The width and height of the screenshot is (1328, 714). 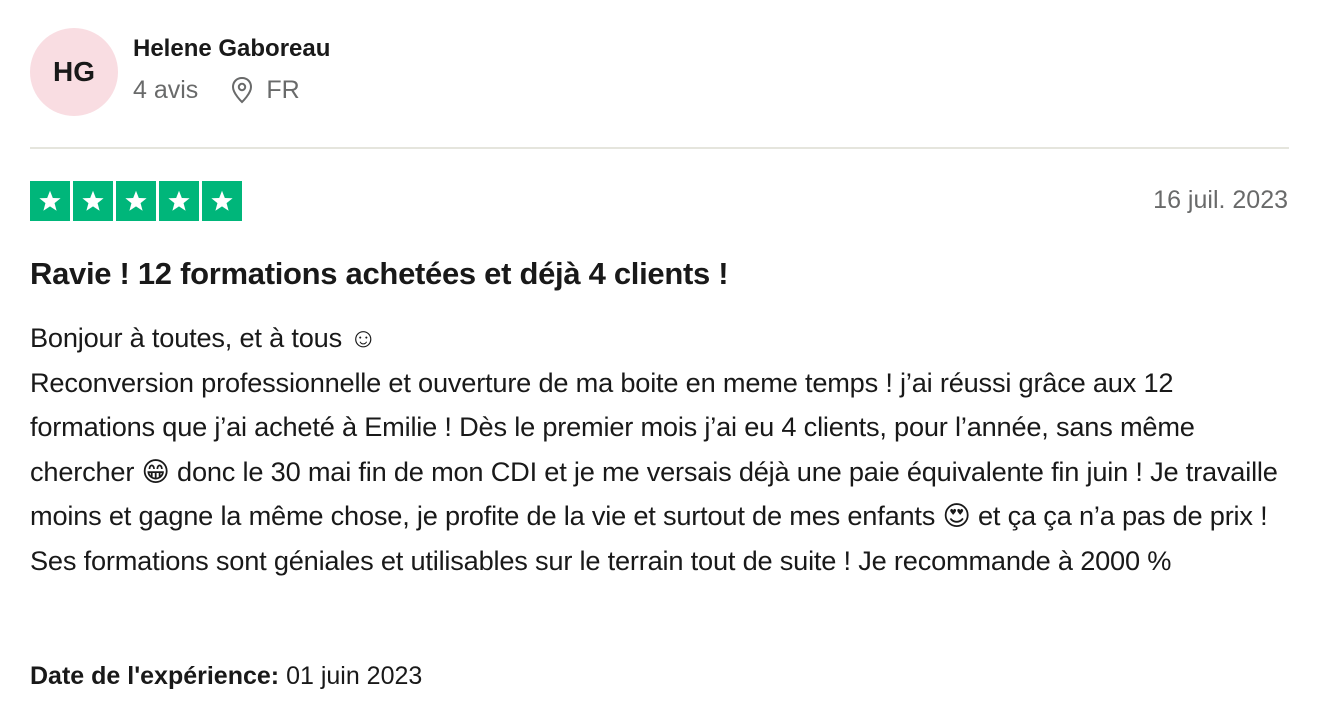 I want to click on reviewer-header: HG Helene Gaboreau 4 avis FR, so click(x=180, y=72).